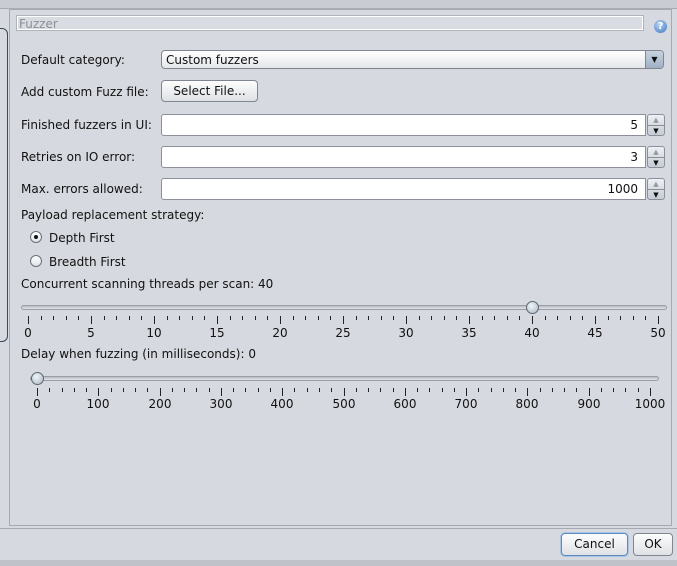 This screenshot has width=677, height=566. Describe the element at coordinates (344, 404) in the screenshot. I see `tick-label: 500` at that location.